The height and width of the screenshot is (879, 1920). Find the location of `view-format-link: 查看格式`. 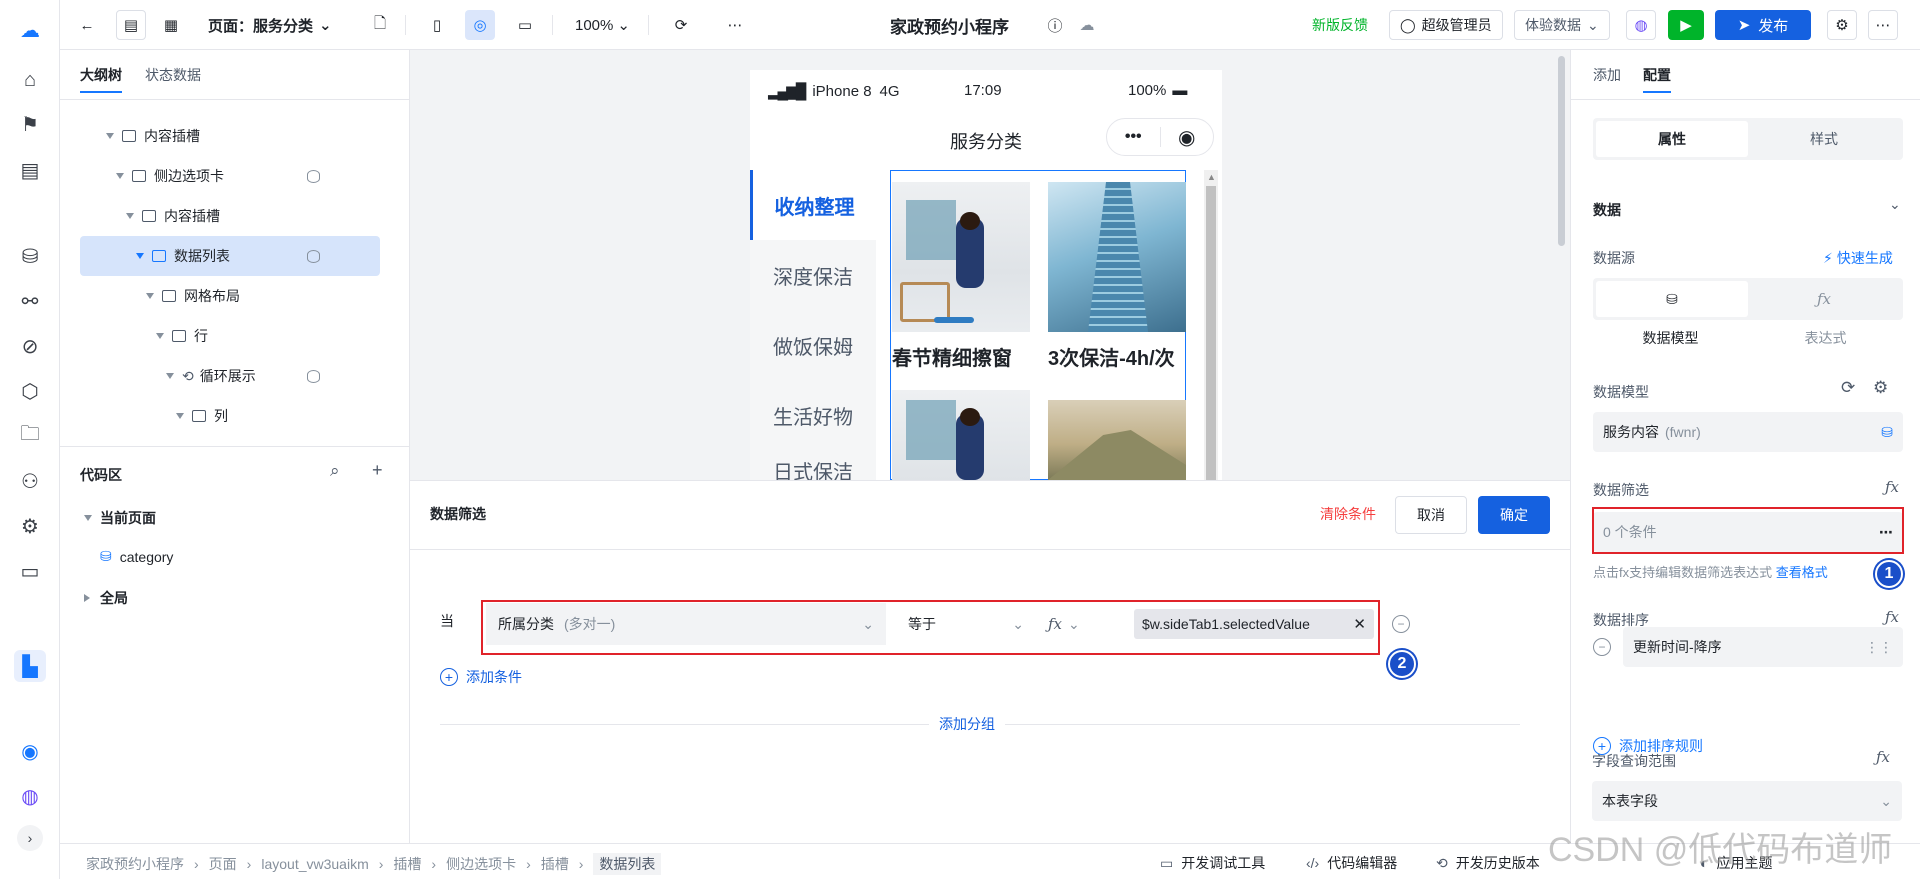

view-format-link: 查看格式 is located at coordinates (1802, 572).